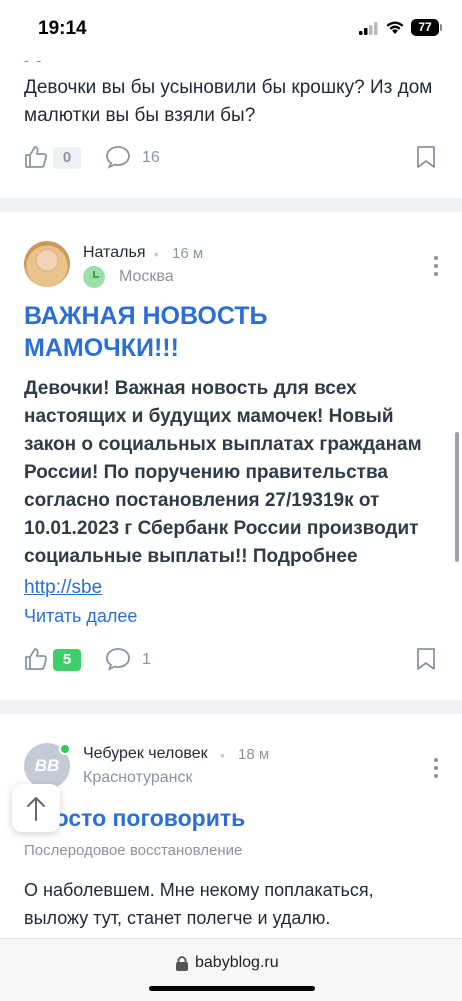 The image size is (462, 1001). Describe the element at coordinates (146, 276) in the screenshot. I see `location: Москва` at that location.